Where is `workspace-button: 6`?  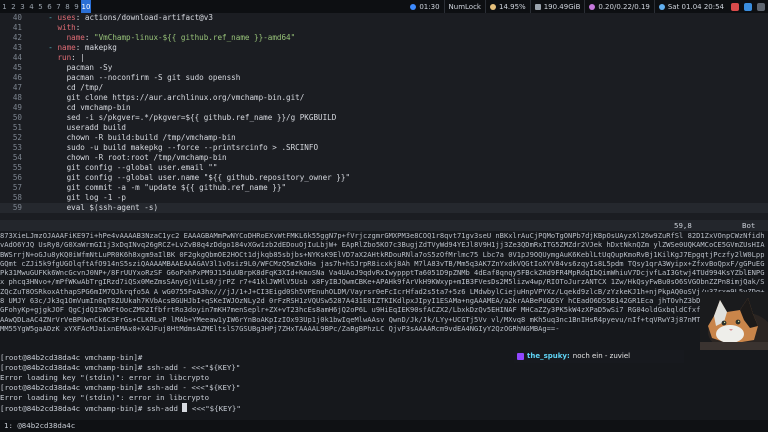 workspace-button: 6 is located at coordinates (49, 6).